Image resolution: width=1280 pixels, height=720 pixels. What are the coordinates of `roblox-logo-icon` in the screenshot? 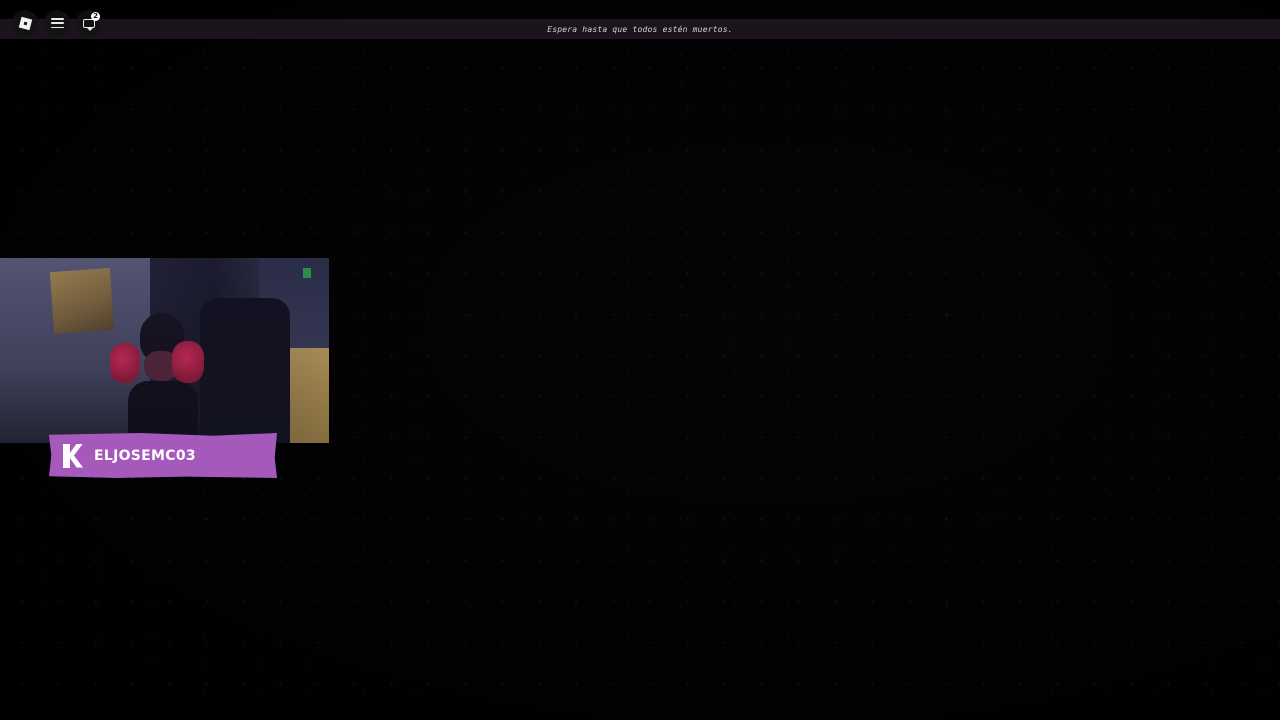 It's located at (25, 23).